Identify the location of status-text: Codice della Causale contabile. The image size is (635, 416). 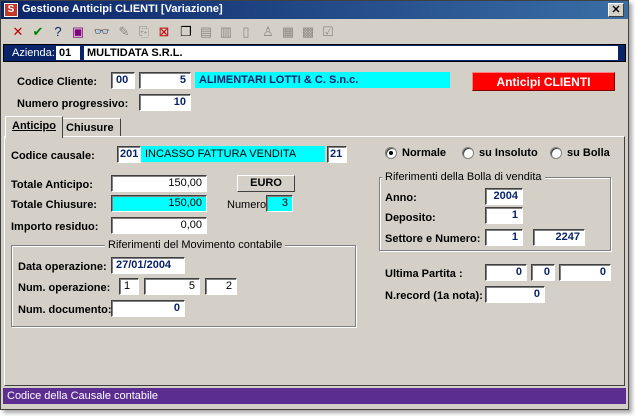
(83, 396).